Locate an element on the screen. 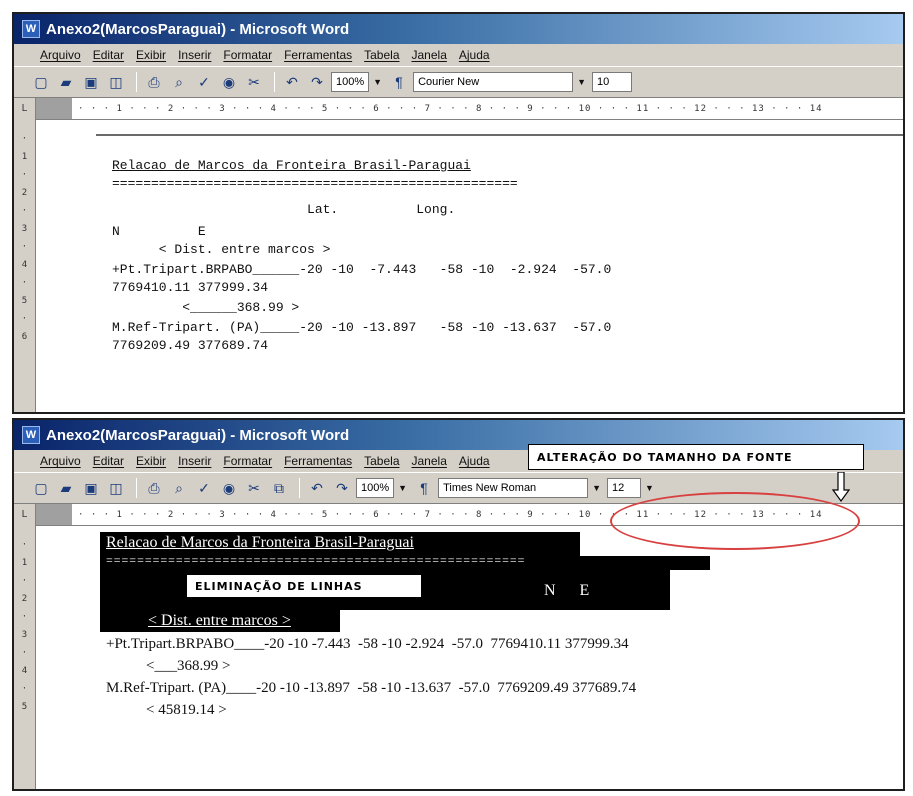 This screenshot has width=913, height=796. font-size-select: 10 is located at coordinates (611, 82).